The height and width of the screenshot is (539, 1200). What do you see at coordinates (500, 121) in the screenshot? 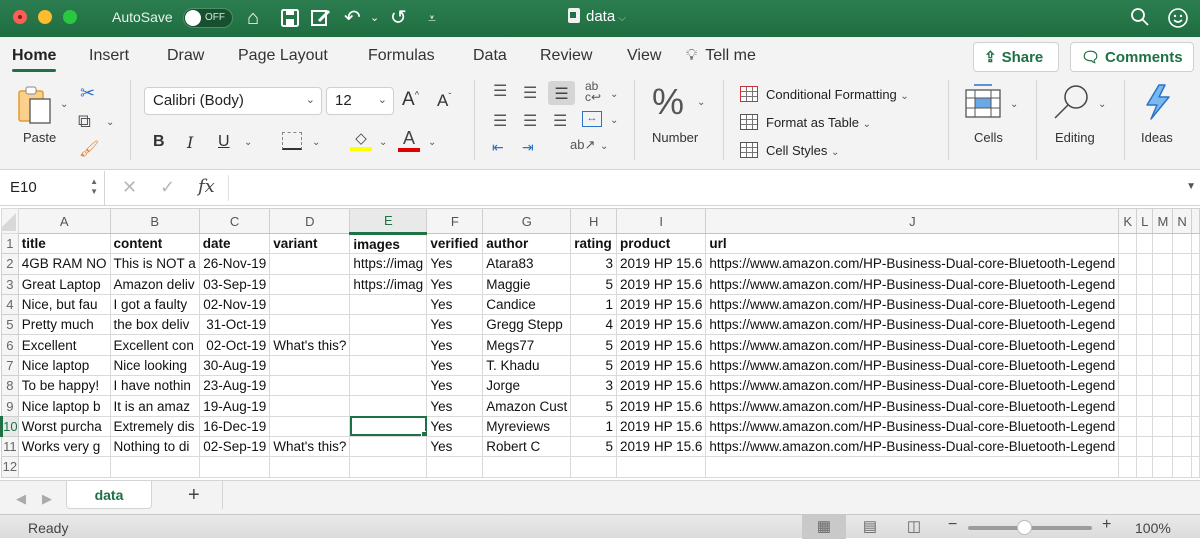
I see `align-left-icon: ☰` at bounding box center [500, 121].